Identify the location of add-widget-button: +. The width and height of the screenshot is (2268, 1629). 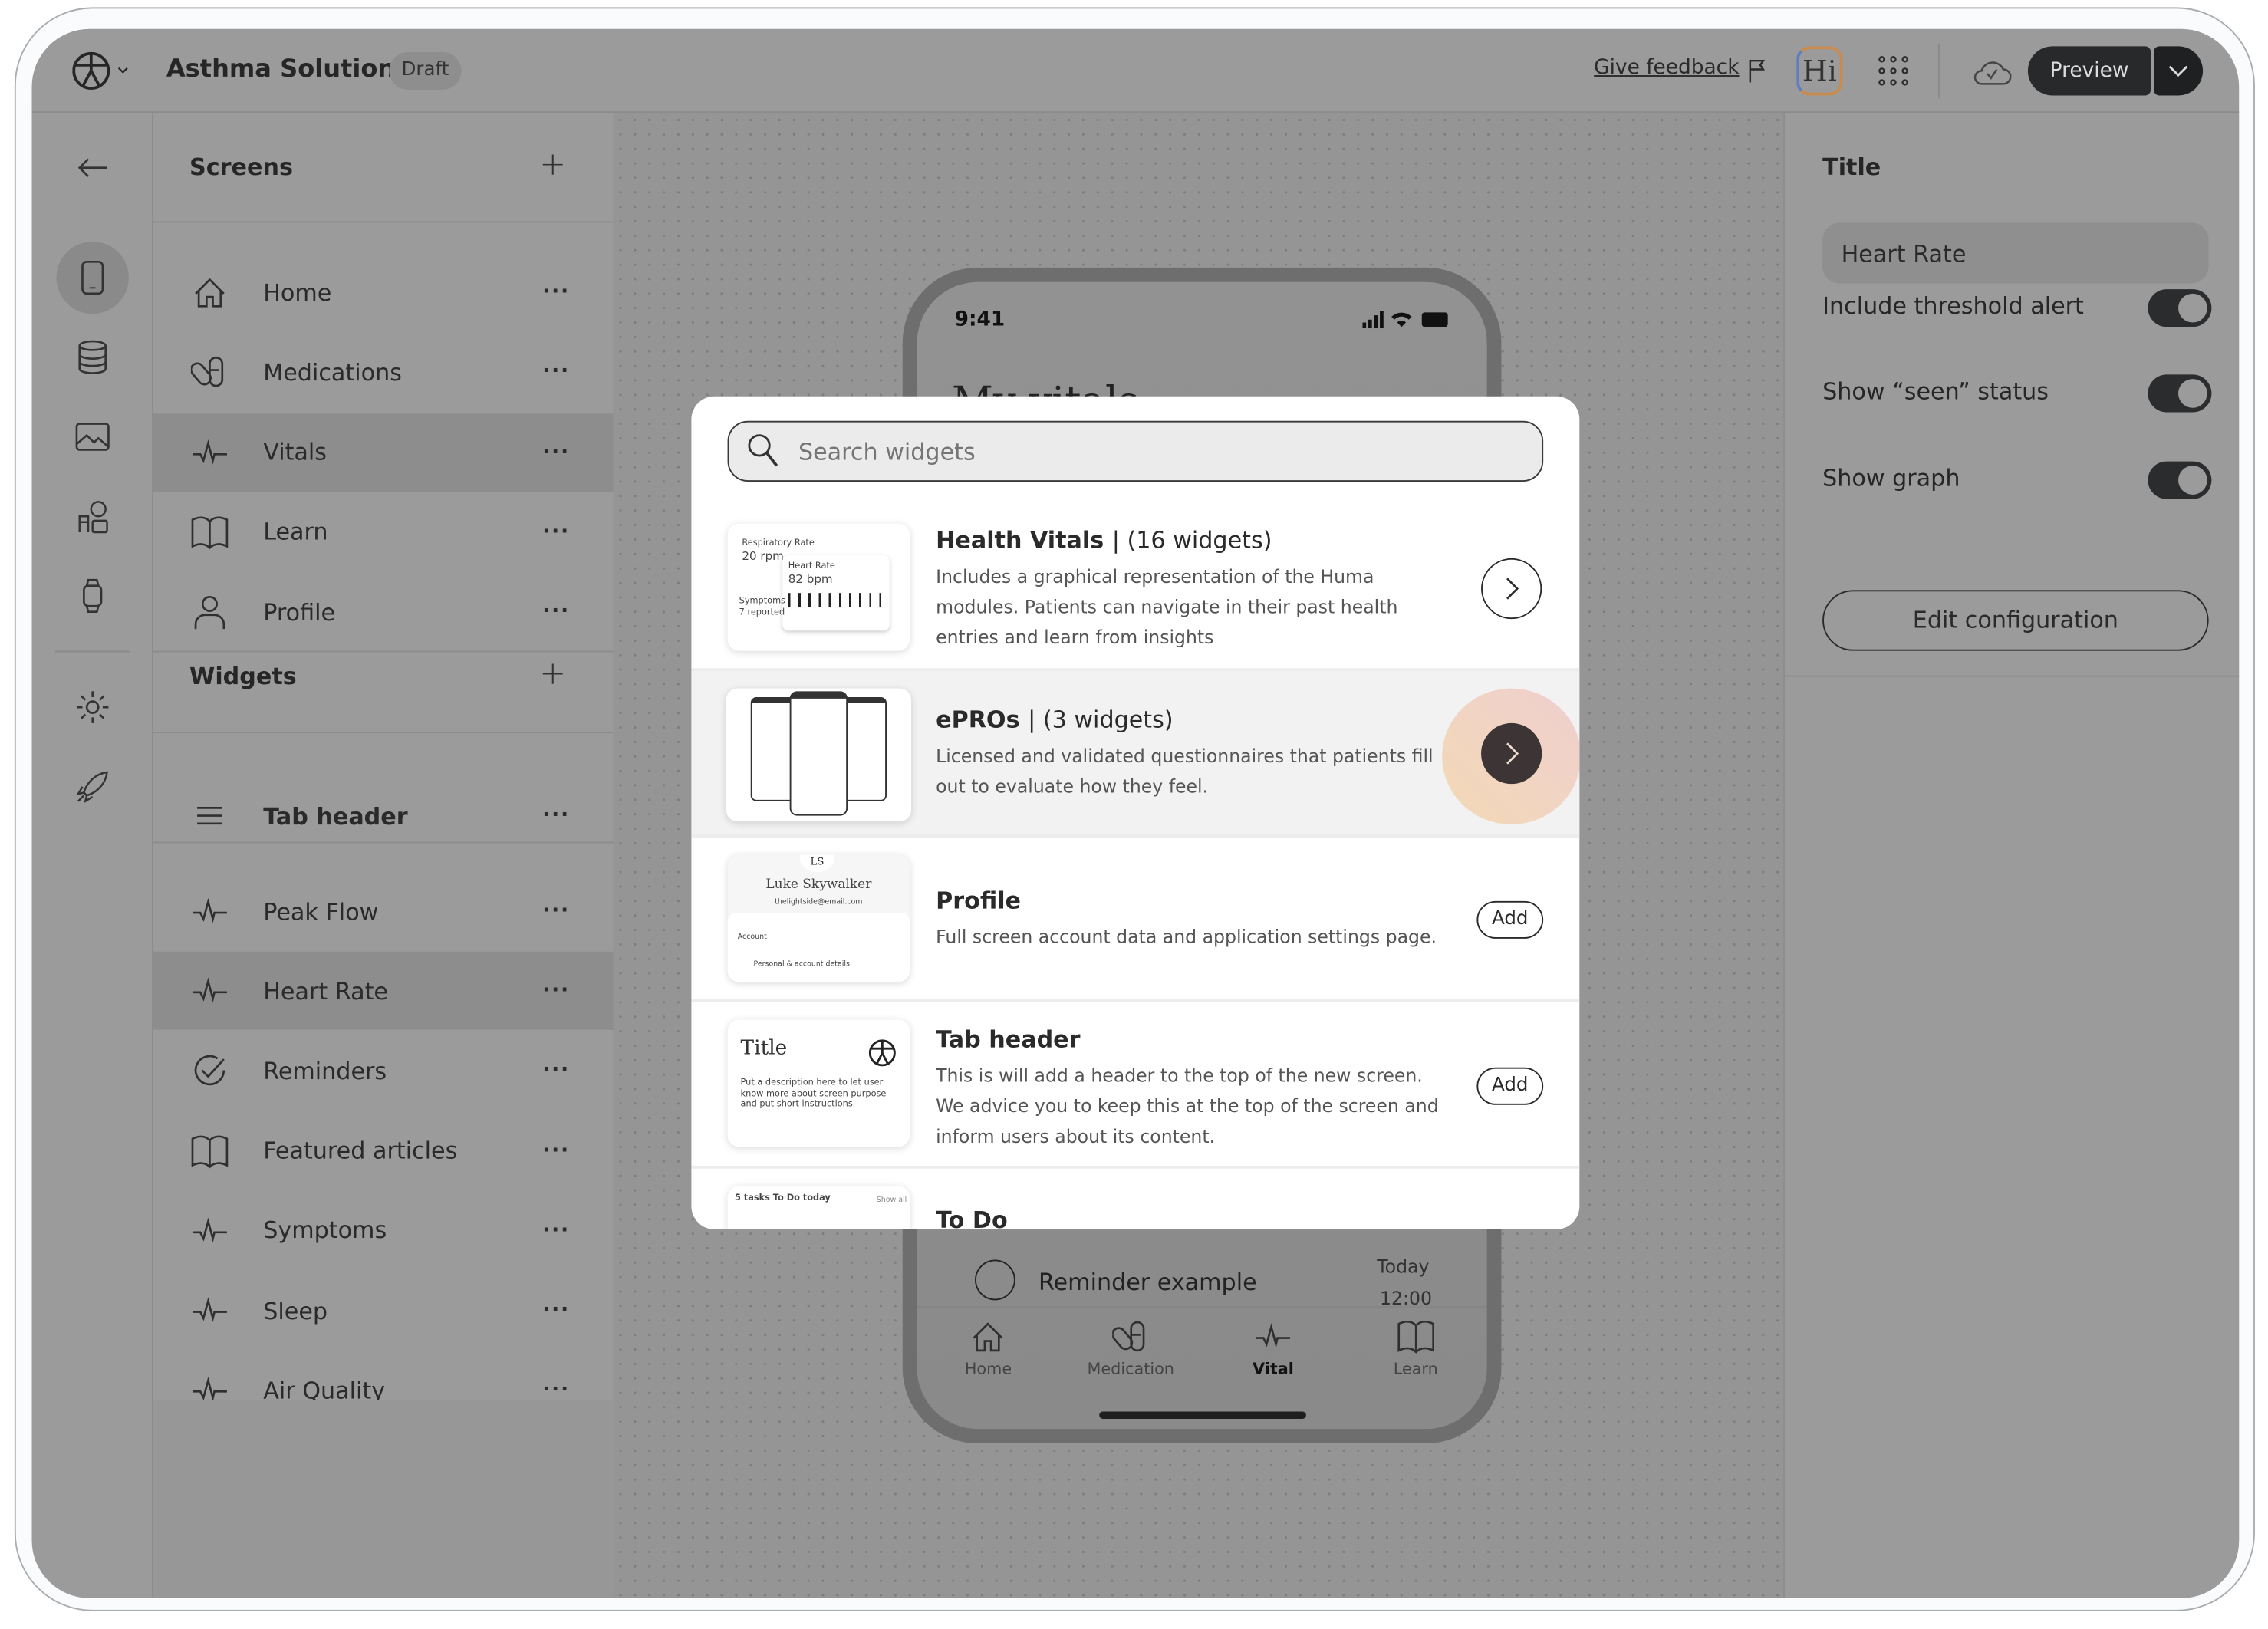
(553, 675).